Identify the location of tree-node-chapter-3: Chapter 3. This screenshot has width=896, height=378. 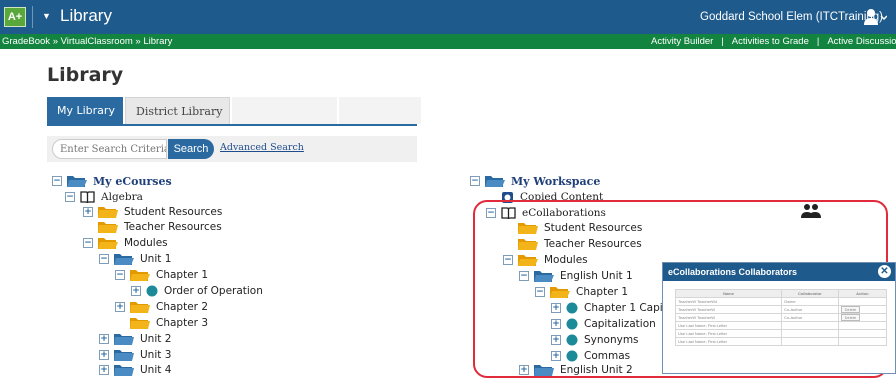
(161, 323).